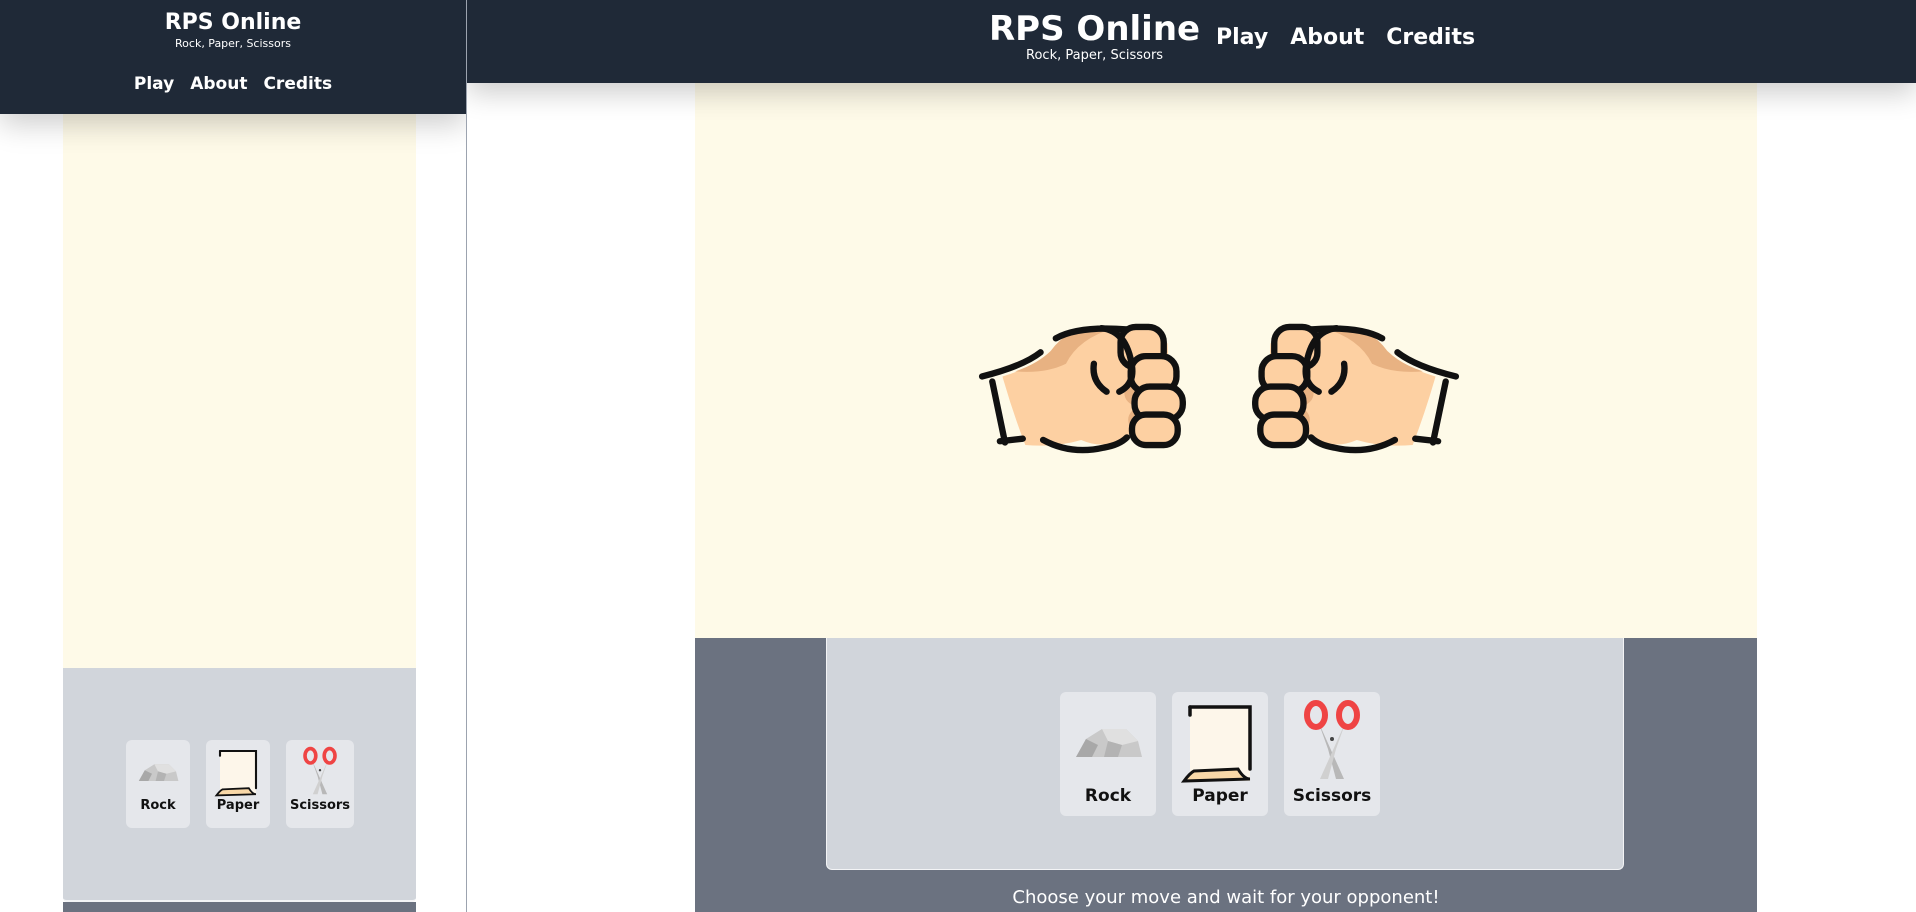 The width and height of the screenshot is (1916, 912). I want to click on footer-strip, so click(239, 907).